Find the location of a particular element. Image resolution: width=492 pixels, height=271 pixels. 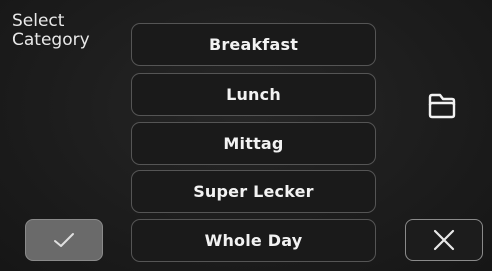

category-button-super-lecker: Super Lecker is located at coordinates (253, 191).